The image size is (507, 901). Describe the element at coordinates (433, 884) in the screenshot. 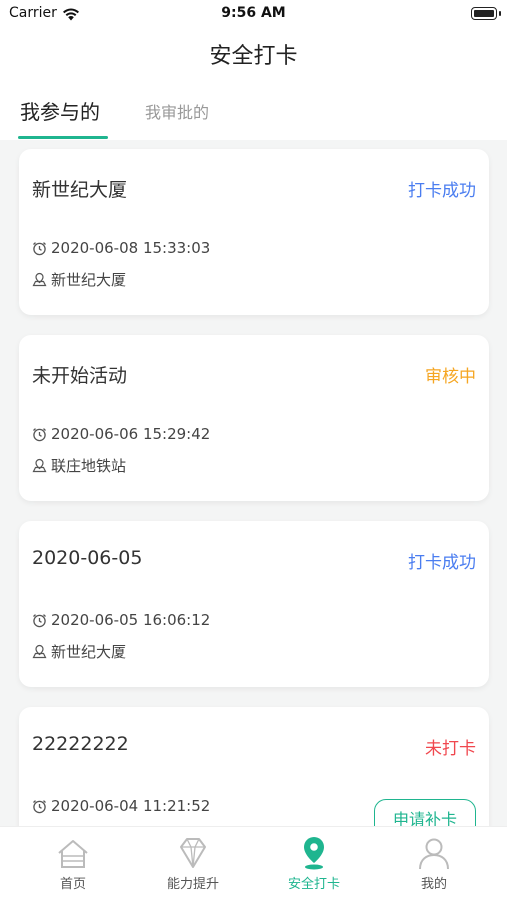

I see `tabbar-label: 我的` at that location.